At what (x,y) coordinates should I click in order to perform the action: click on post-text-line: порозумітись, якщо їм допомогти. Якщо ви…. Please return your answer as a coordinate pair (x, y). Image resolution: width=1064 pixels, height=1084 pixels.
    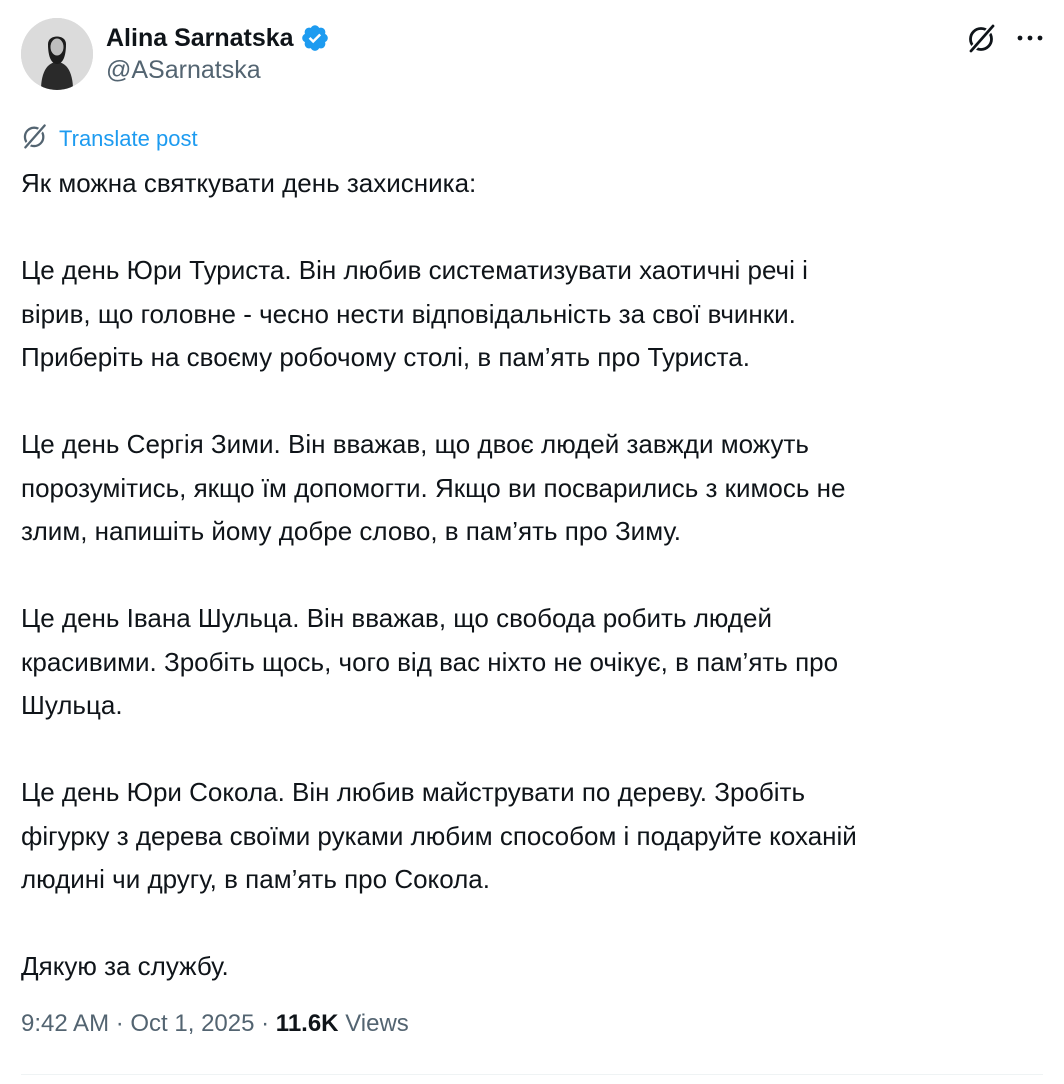
    Looking at the image, I should click on (433, 487).